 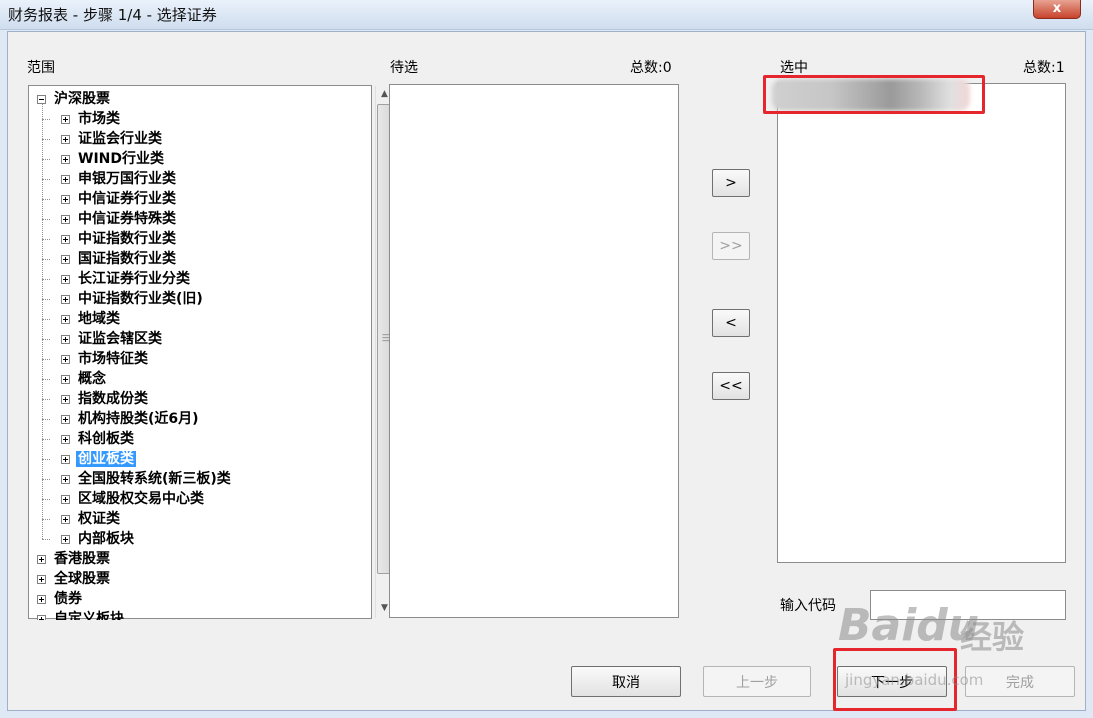 What do you see at coordinates (106, 459) in the screenshot?
I see `tree-item-label: 创业板类` at bounding box center [106, 459].